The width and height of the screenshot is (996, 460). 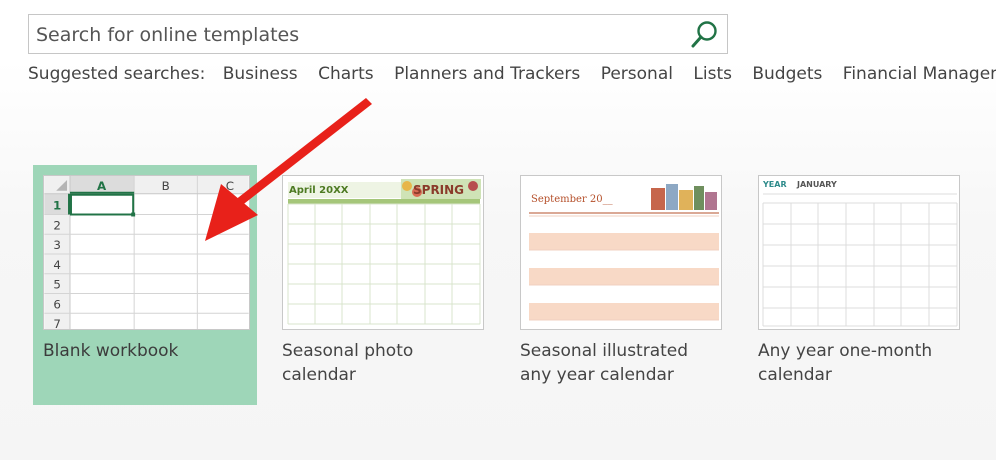 What do you see at coordinates (597, 375) in the screenshot?
I see `seasonal-illustrated-title-line2: any year calendar` at bounding box center [597, 375].